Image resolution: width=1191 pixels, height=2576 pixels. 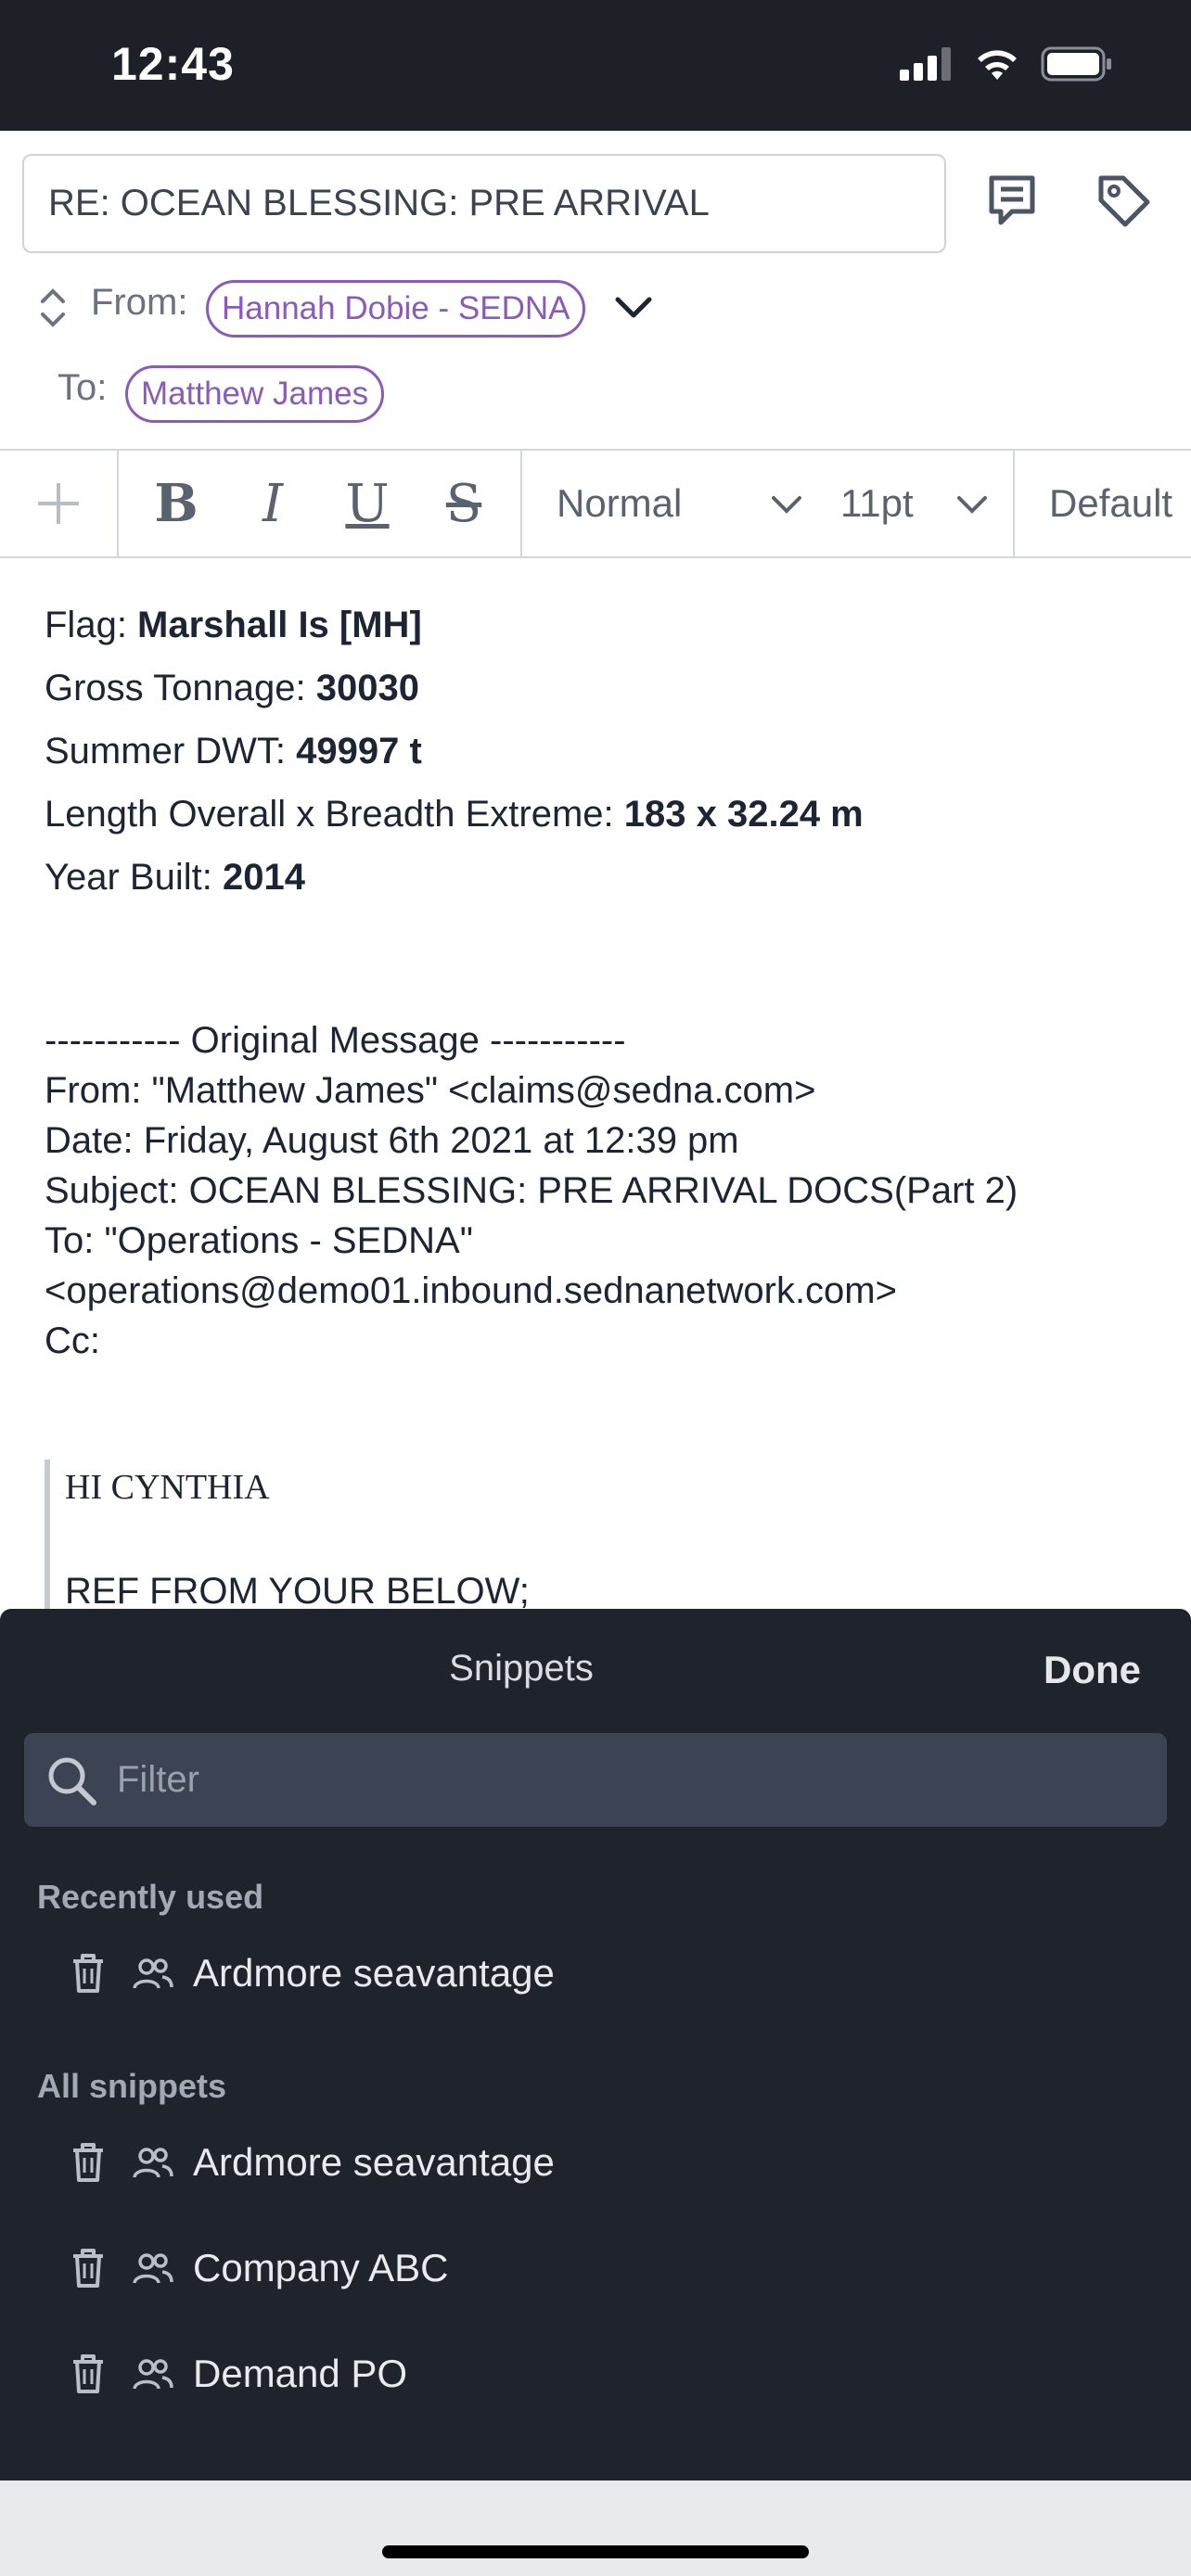 I want to click on comment-icon, so click(x=1012, y=201).